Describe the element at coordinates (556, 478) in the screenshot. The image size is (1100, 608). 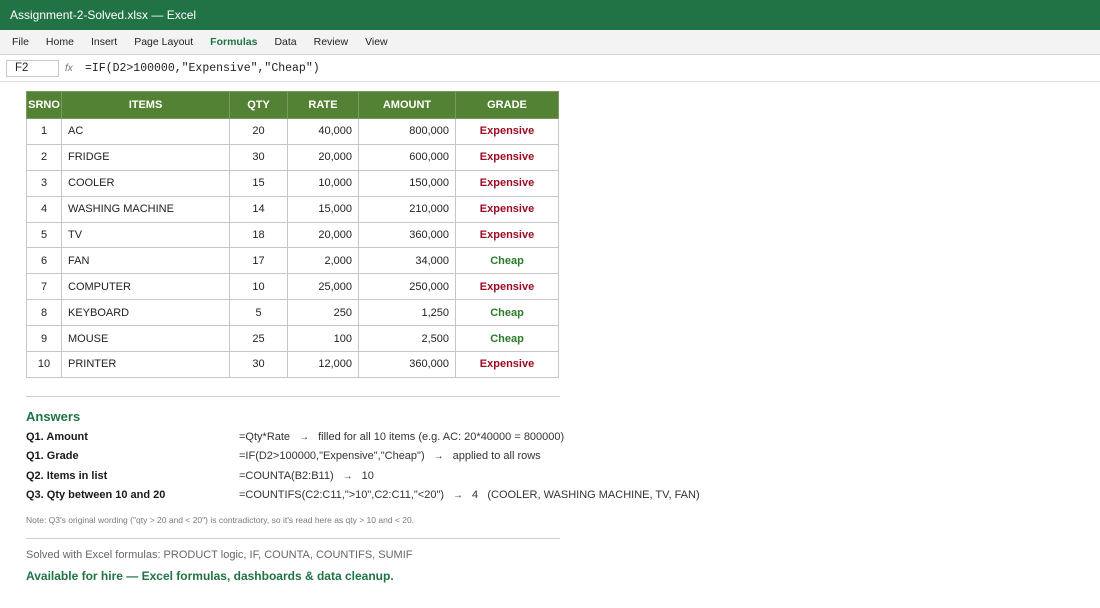
I see `answer-row: Q2. Items in list =COUNTA(B2:B11) → 10` at that location.